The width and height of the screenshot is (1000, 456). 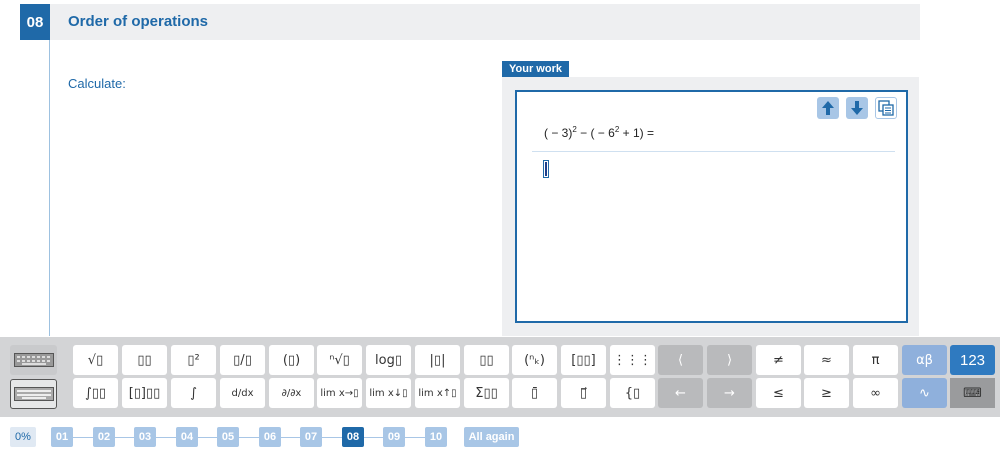 I want to click on key-integral: ∫, so click(x=193, y=393).